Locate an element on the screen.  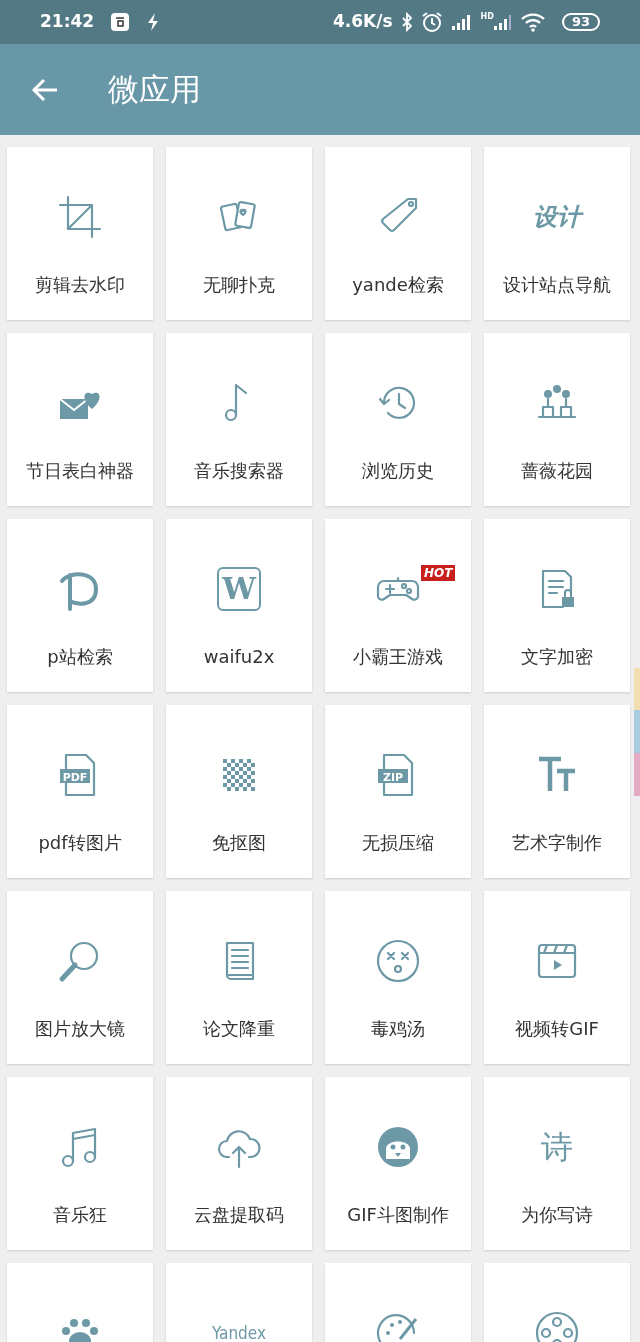
tile-label: 论文降重 is located at coordinates (239, 1029).